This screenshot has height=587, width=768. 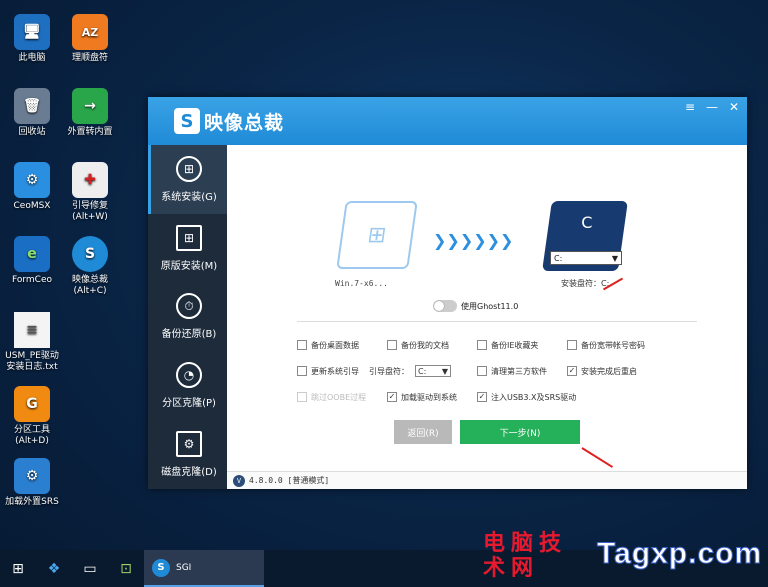 I want to click on desktop-icon-external-to-internal: → 外置转内置, so click(x=90, y=113).